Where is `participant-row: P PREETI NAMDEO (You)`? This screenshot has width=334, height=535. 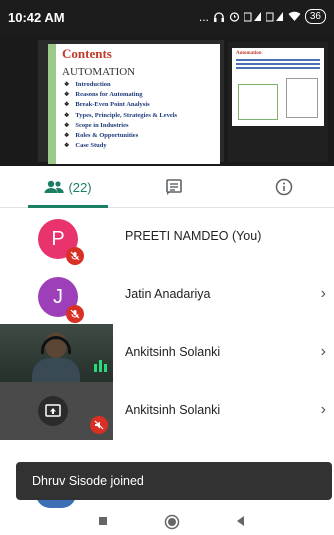
participant-row: P PREETI NAMDEO (You) is located at coordinates (167, 237).